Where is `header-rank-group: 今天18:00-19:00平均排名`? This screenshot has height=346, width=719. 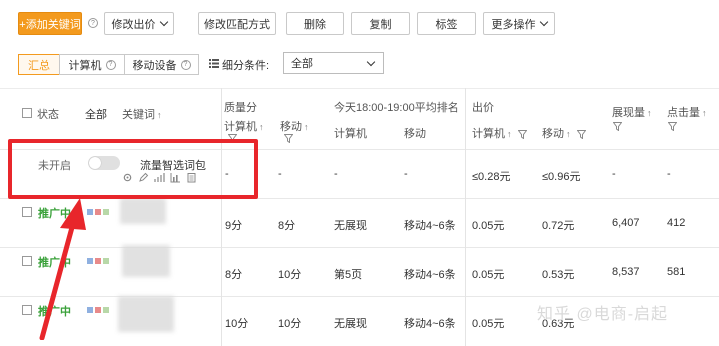 header-rank-group: 今天18:00-19:00平均排名 is located at coordinates (396, 108).